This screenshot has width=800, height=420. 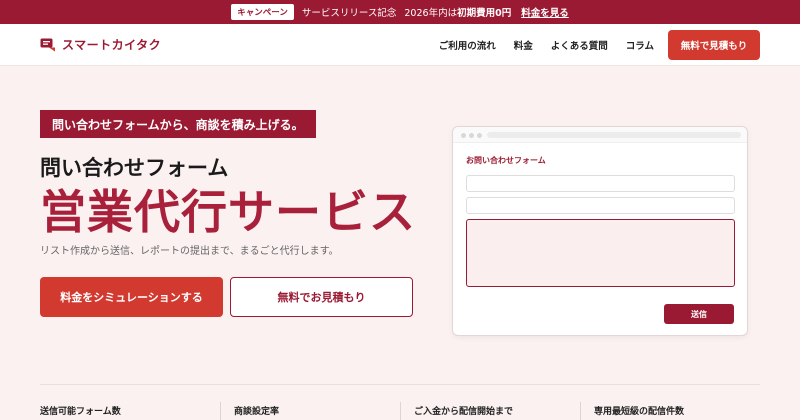 What do you see at coordinates (467, 45) in the screenshot?
I see `nav-item-flow: ご利用の流れ` at bounding box center [467, 45].